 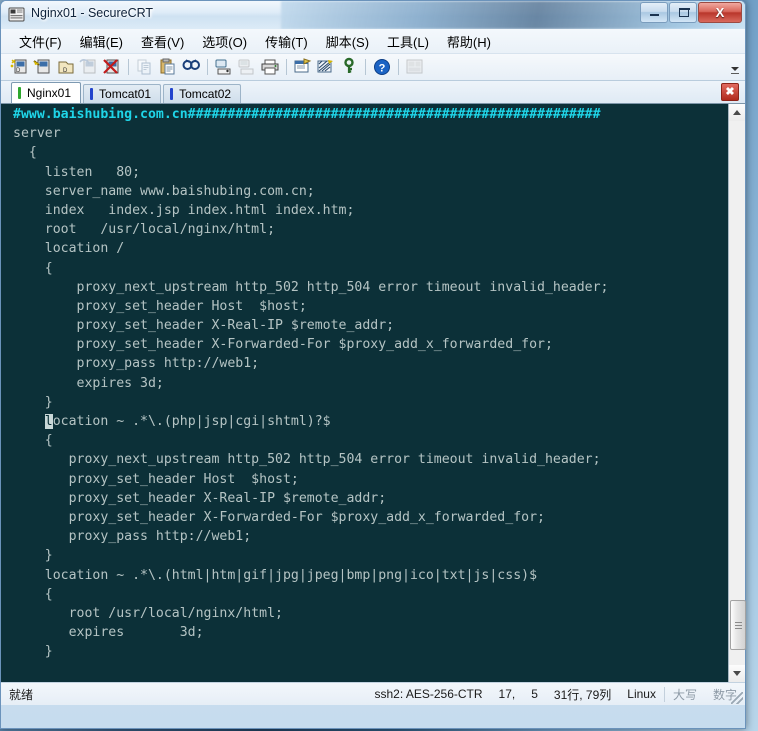 What do you see at coordinates (347, 41) in the screenshot?
I see `menu-script: 脚本(S)` at bounding box center [347, 41].